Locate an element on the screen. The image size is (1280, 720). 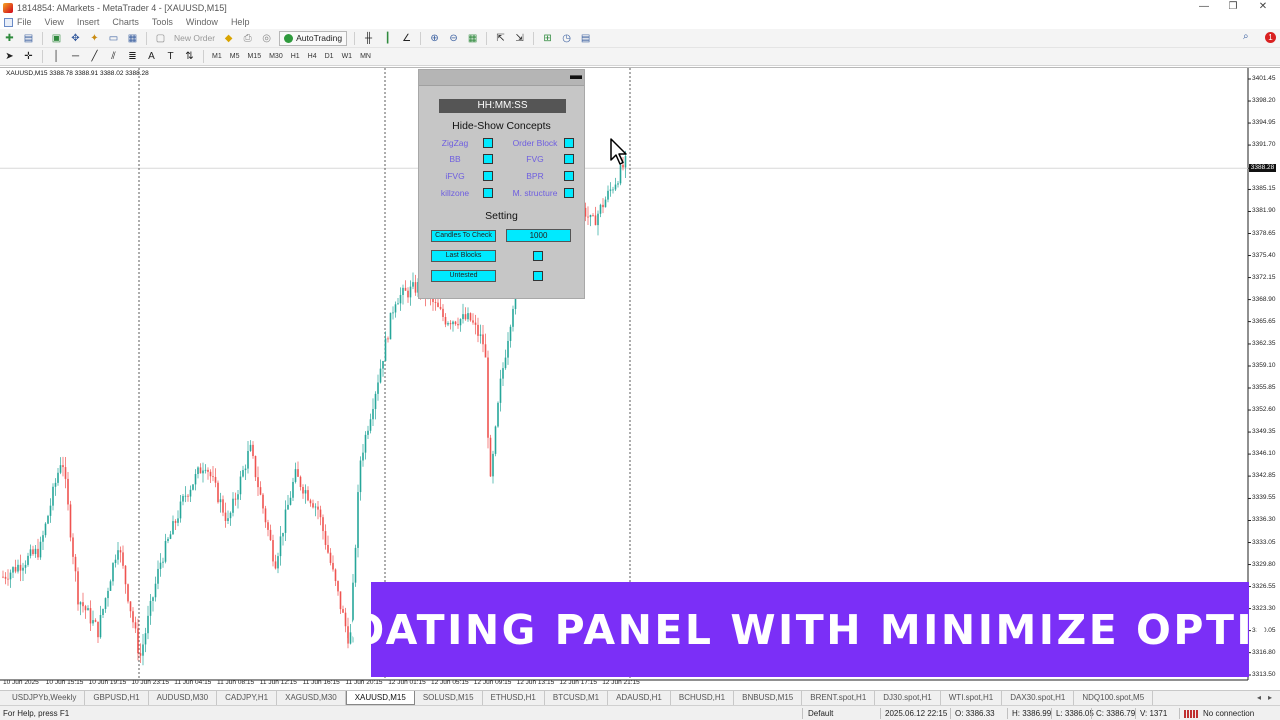
concept-toggle-market-structure is located at coordinates (569, 193).